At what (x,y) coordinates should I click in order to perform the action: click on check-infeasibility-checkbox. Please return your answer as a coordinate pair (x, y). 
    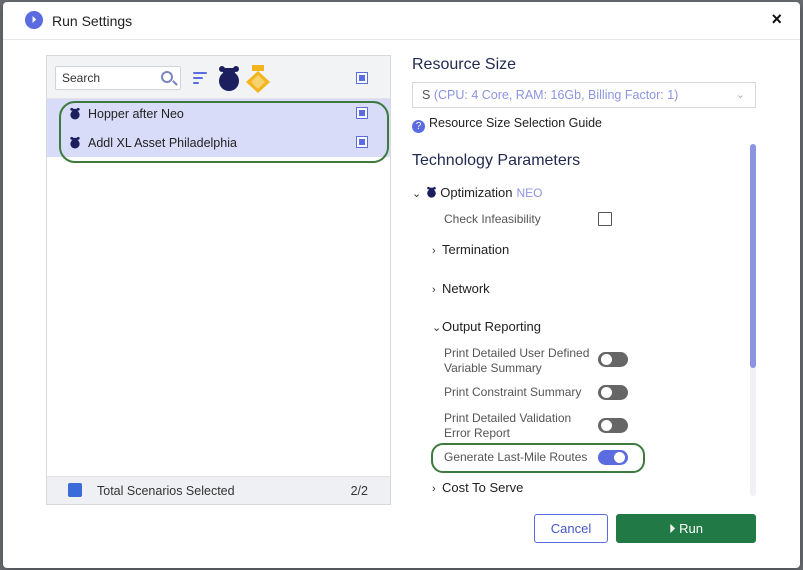
    Looking at the image, I should click on (605, 219).